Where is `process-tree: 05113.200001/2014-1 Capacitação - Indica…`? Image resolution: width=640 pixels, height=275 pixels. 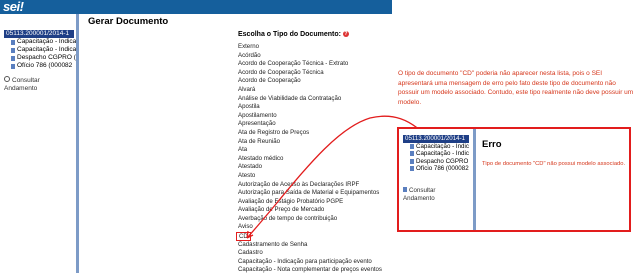
process-tree: 05113.200001/2014-1 Capacitação - Indica… is located at coordinates (40, 50).